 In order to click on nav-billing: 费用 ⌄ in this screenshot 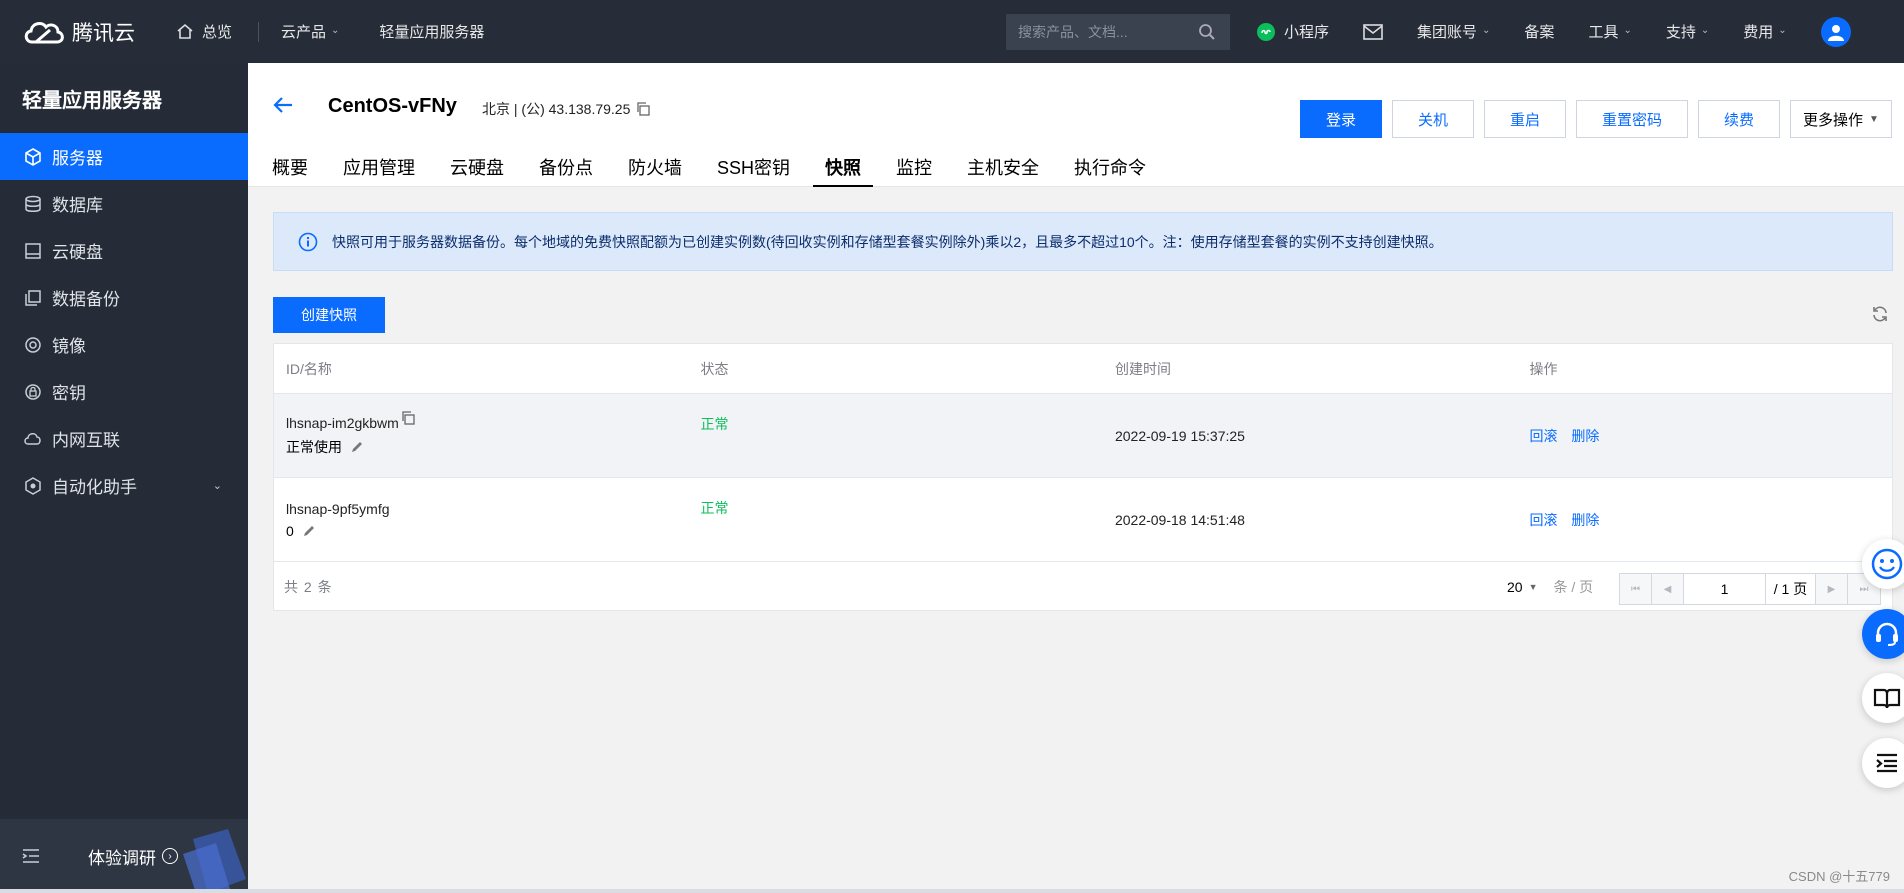, I will do `click(1764, 31)`.